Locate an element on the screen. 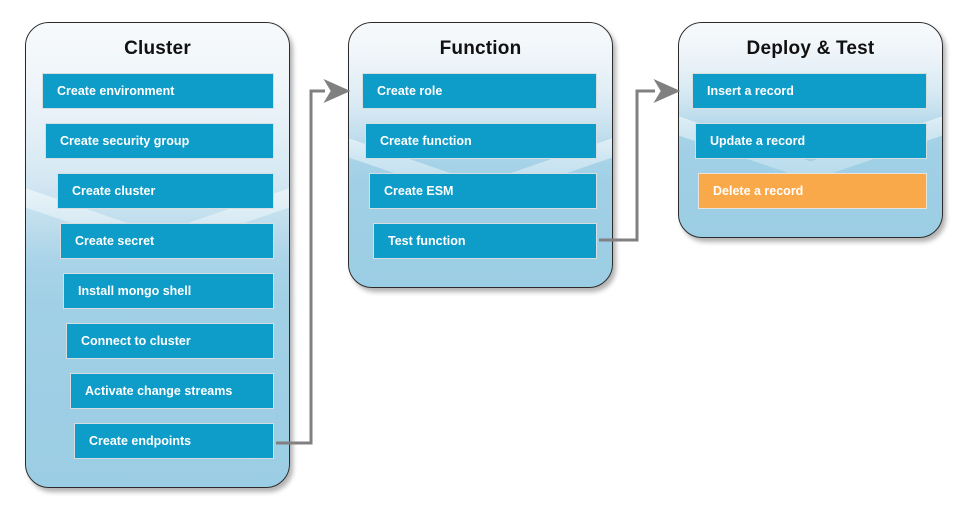 The width and height of the screenshot is (965, 505). task-label: Create role is located at coordinates (410, 91).